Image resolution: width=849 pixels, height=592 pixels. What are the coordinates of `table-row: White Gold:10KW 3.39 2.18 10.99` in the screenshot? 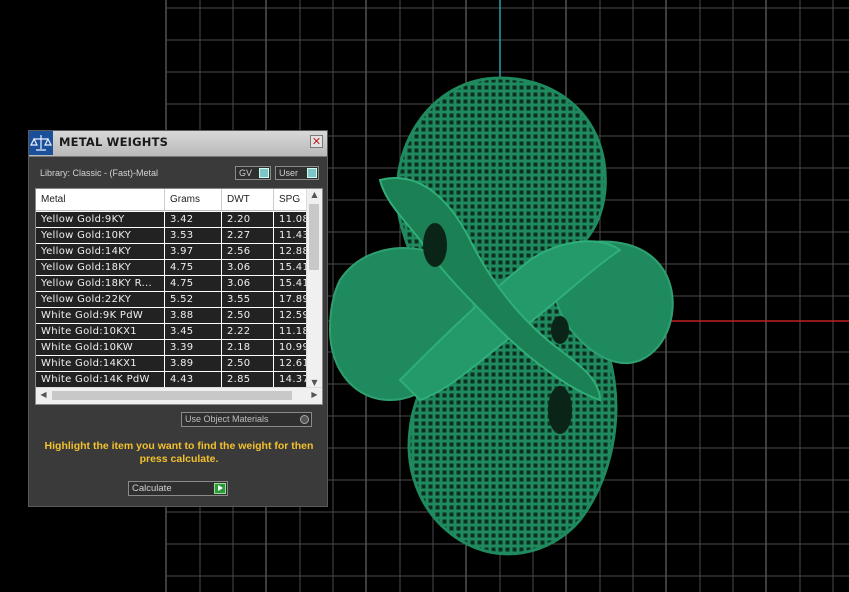 It's located at (172, 348).